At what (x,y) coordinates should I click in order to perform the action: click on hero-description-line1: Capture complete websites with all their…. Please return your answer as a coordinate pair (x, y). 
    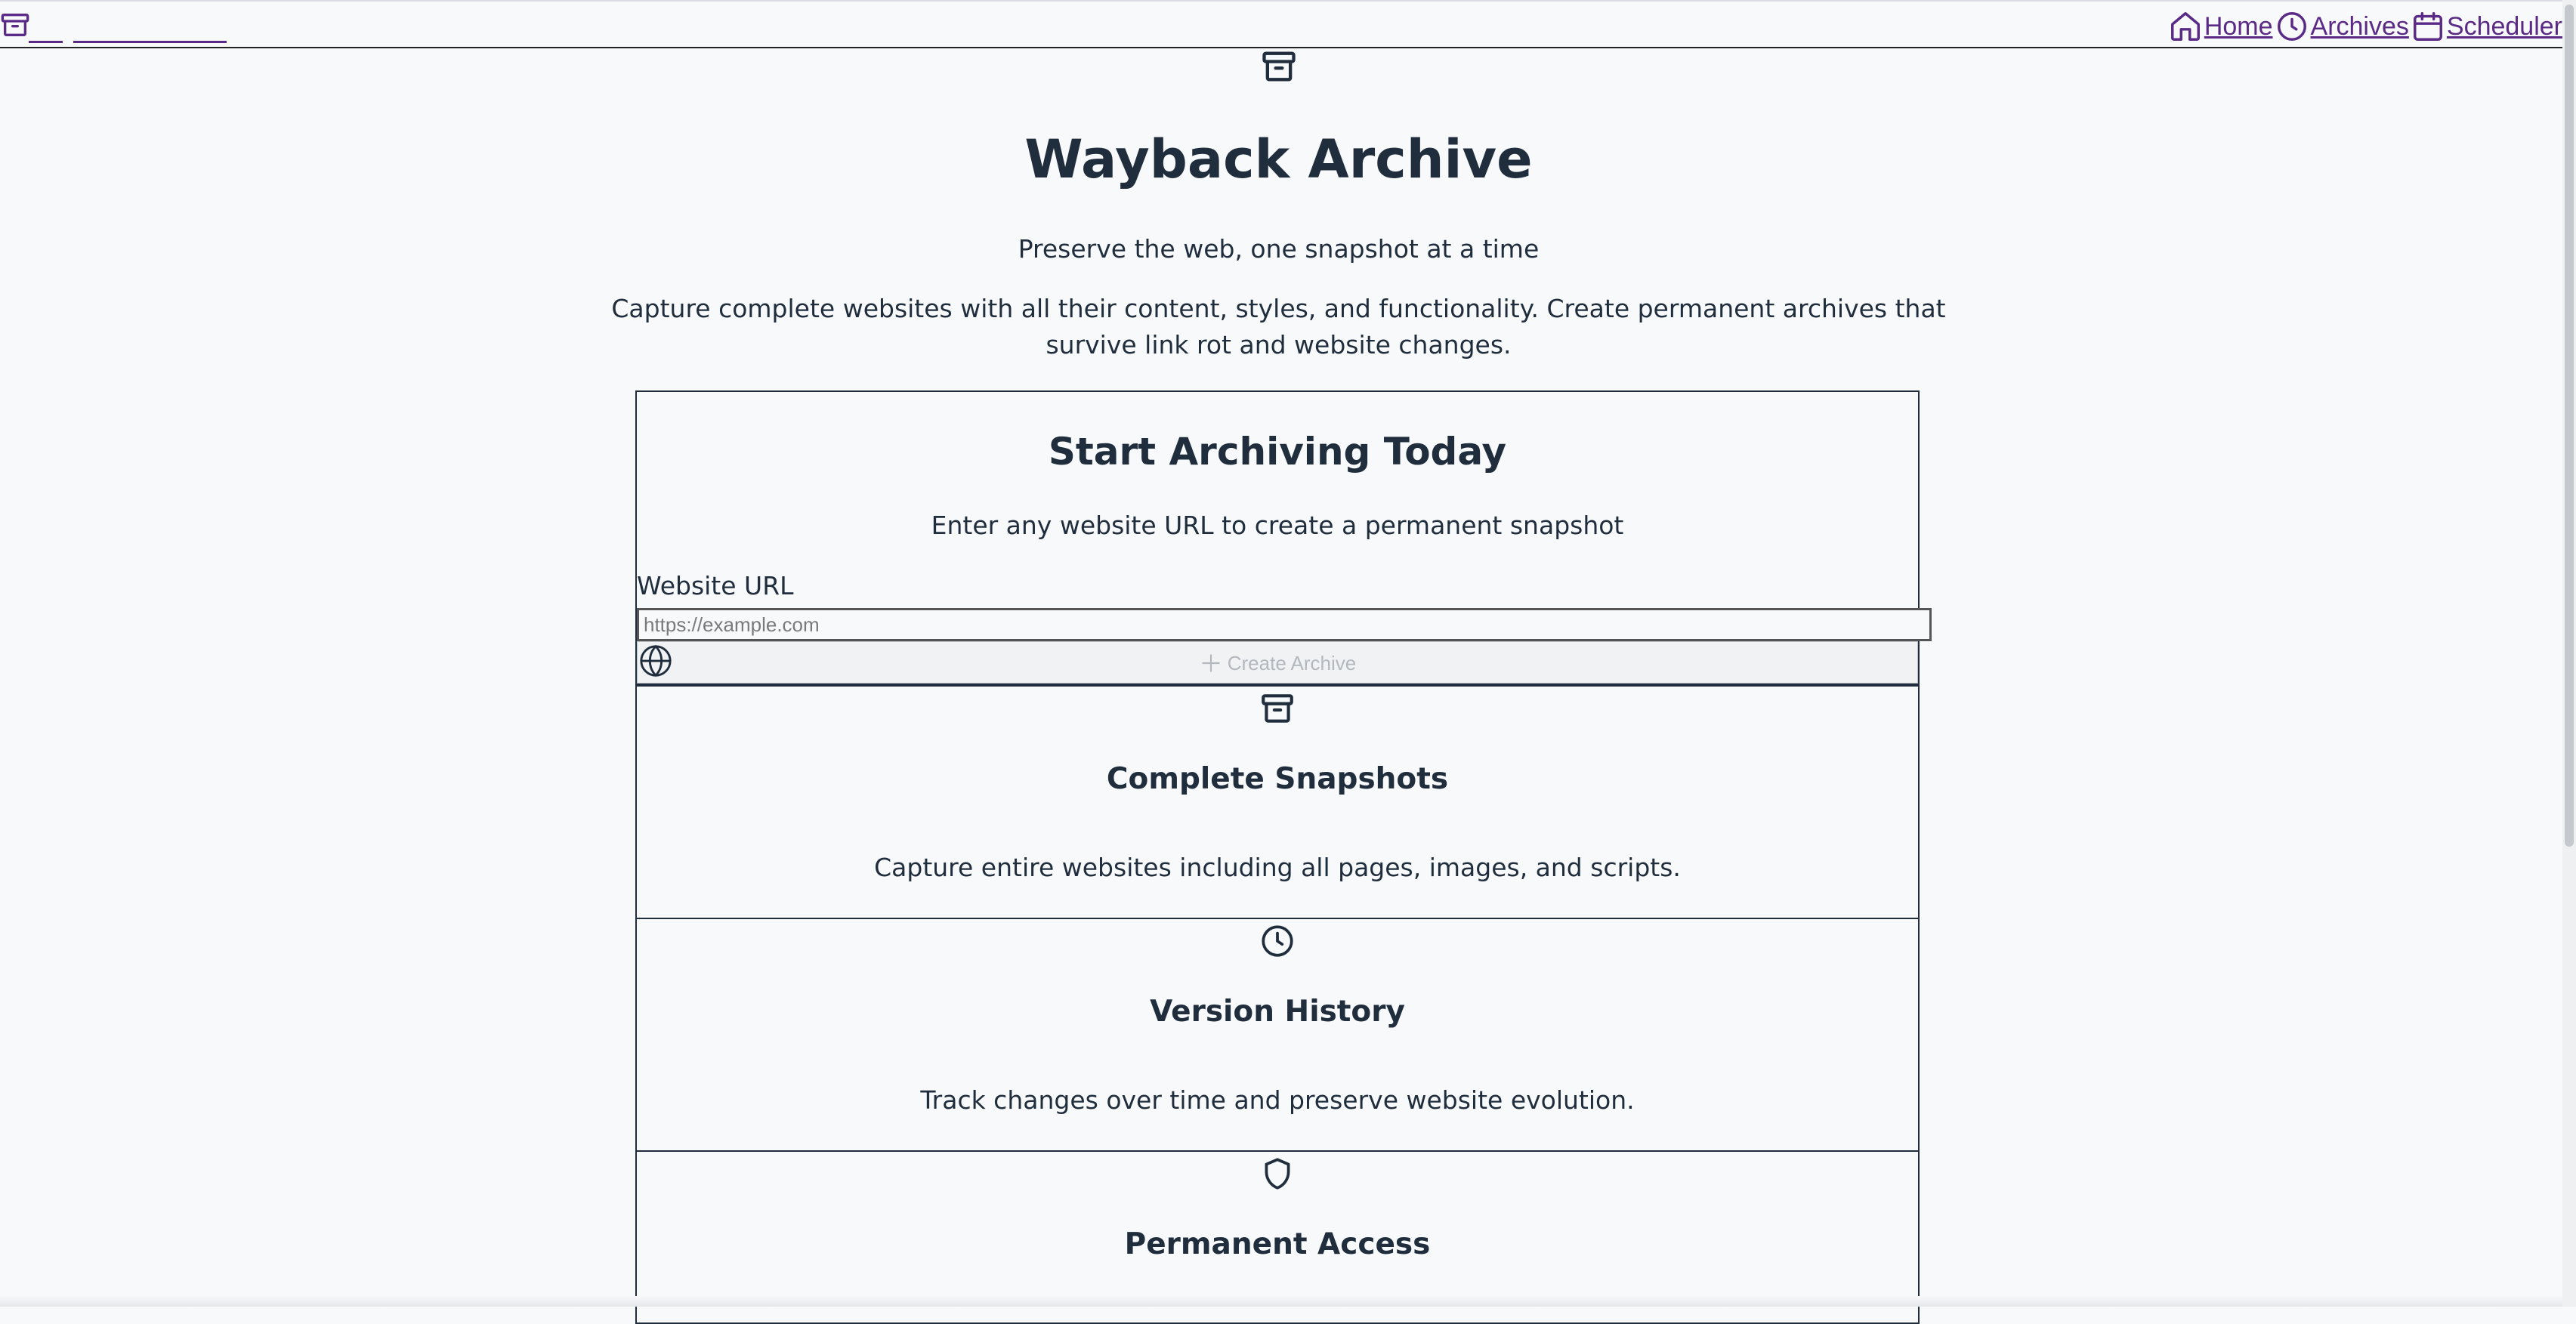
    Looking at the image, I should click on (1278, 309).